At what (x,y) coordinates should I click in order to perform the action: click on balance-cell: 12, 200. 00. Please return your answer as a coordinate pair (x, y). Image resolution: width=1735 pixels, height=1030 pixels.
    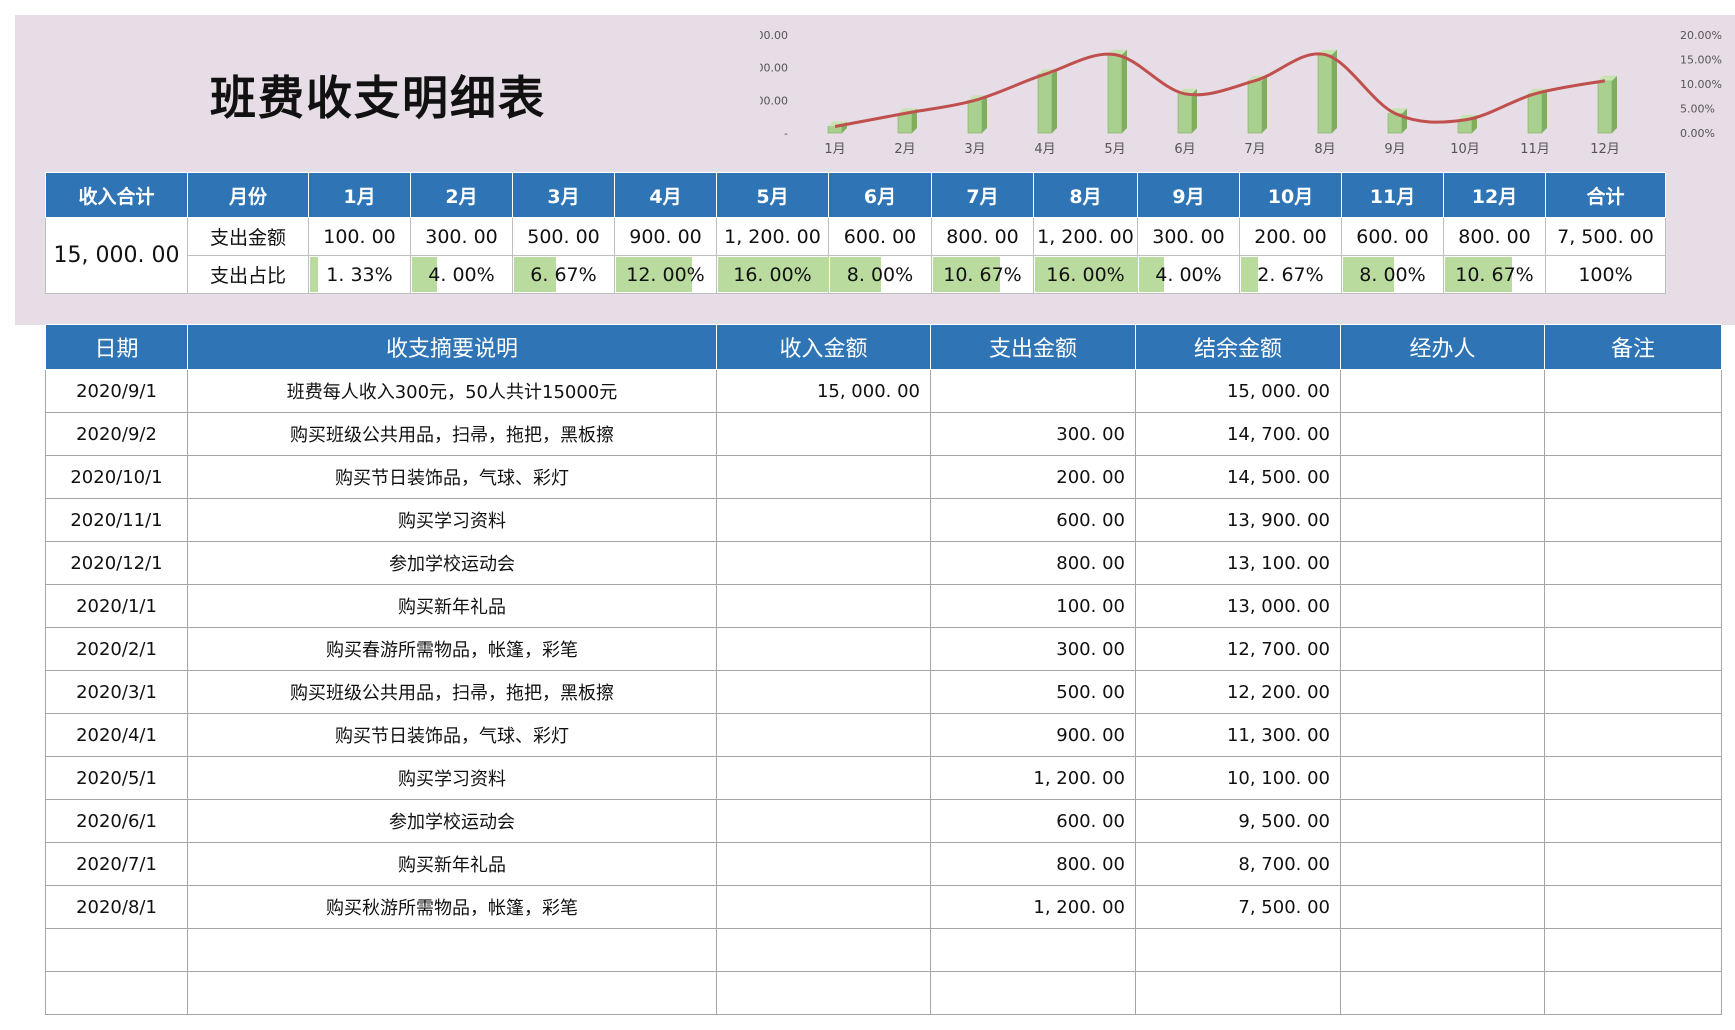
    Looking at the image, I should click on (1238, 692).